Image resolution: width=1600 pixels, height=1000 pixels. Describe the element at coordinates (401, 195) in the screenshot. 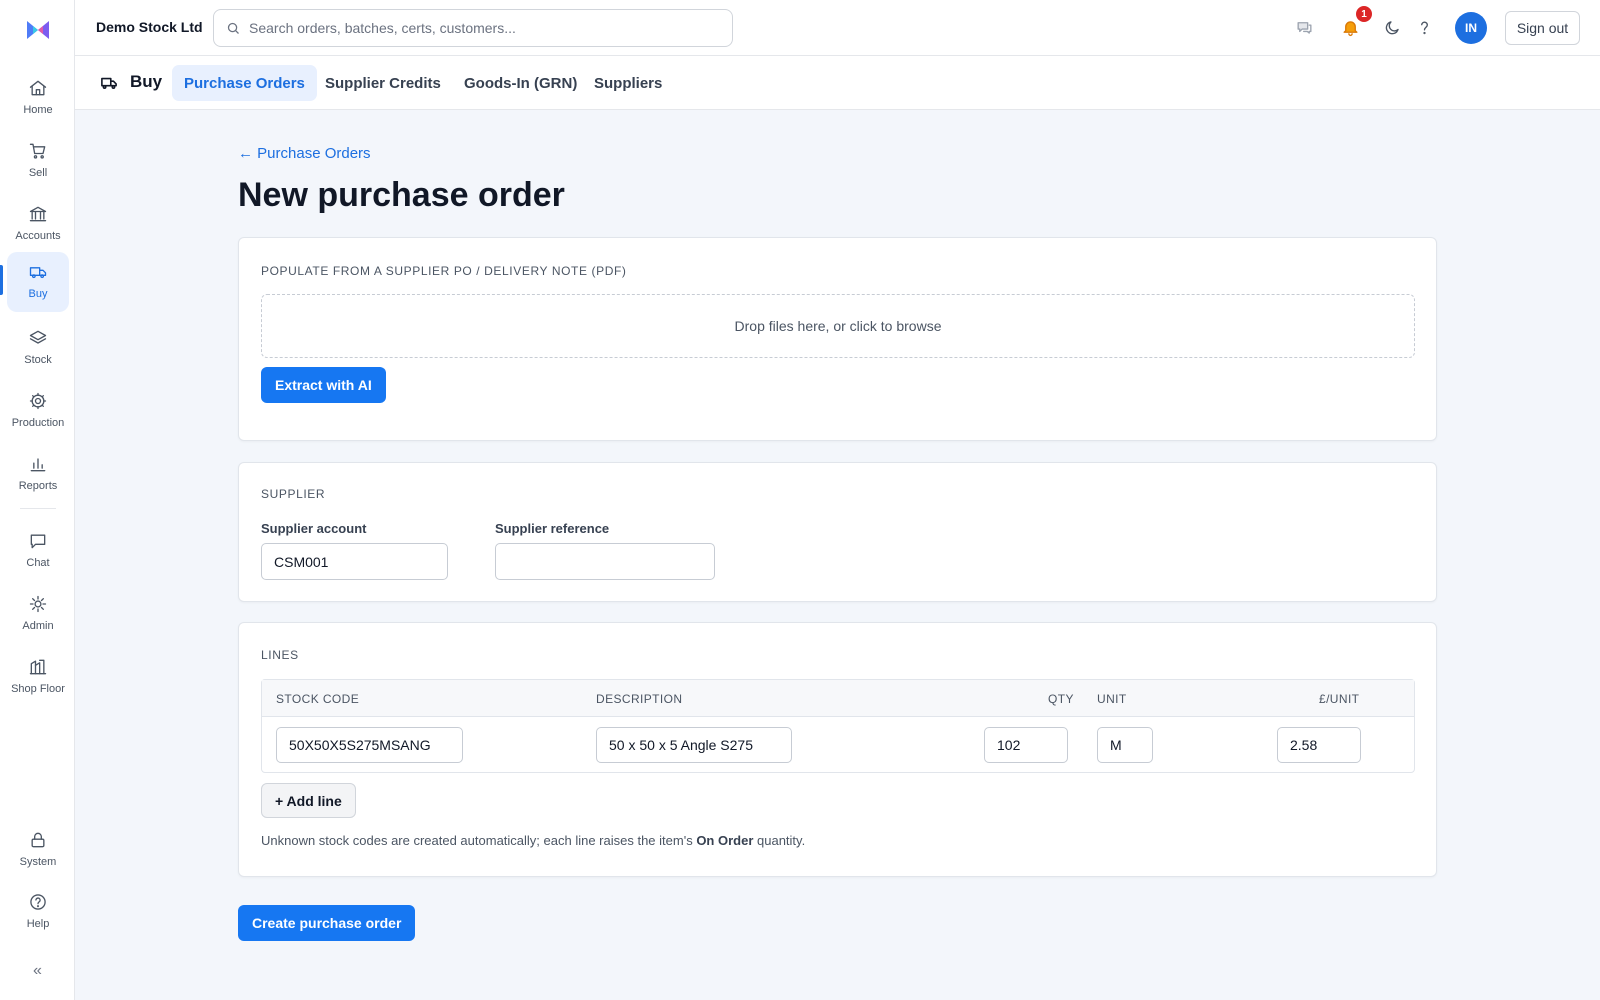

I see `page-title: New purchase order` at that location.